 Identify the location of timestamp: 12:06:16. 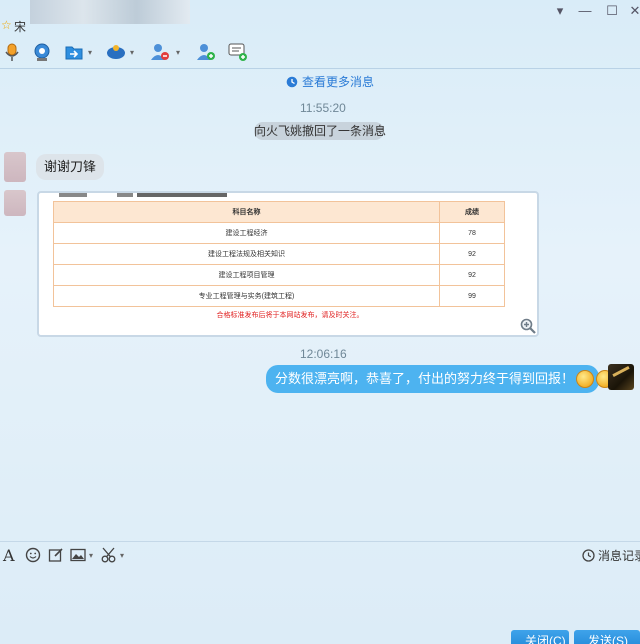
(323, 354).